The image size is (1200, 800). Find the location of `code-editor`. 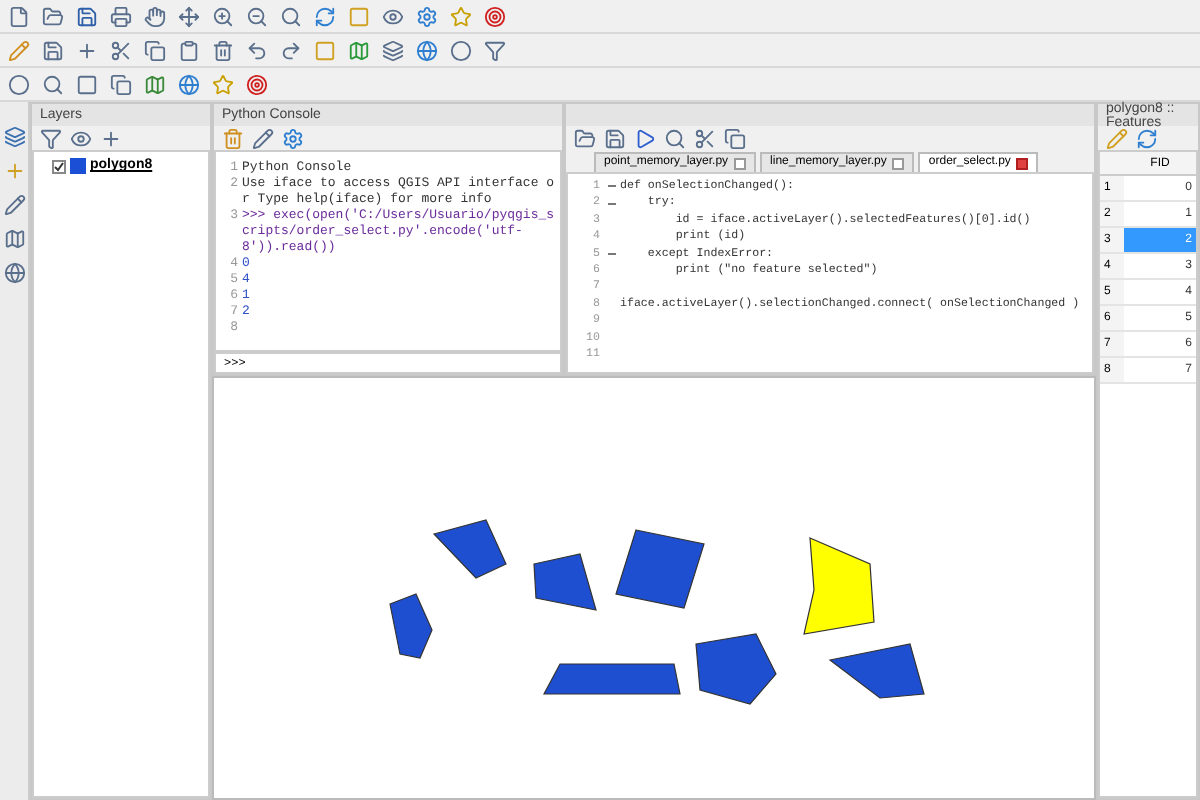

code-editor is located at coordinates (830, 273).